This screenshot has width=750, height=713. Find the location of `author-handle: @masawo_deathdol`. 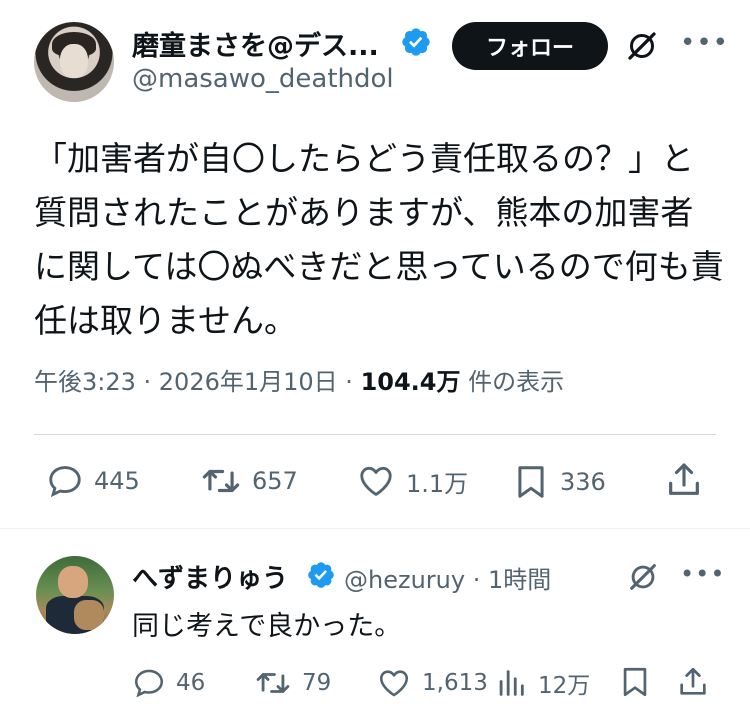

author-handle: @masawo_deathdol is located at coordinates (263, 79).